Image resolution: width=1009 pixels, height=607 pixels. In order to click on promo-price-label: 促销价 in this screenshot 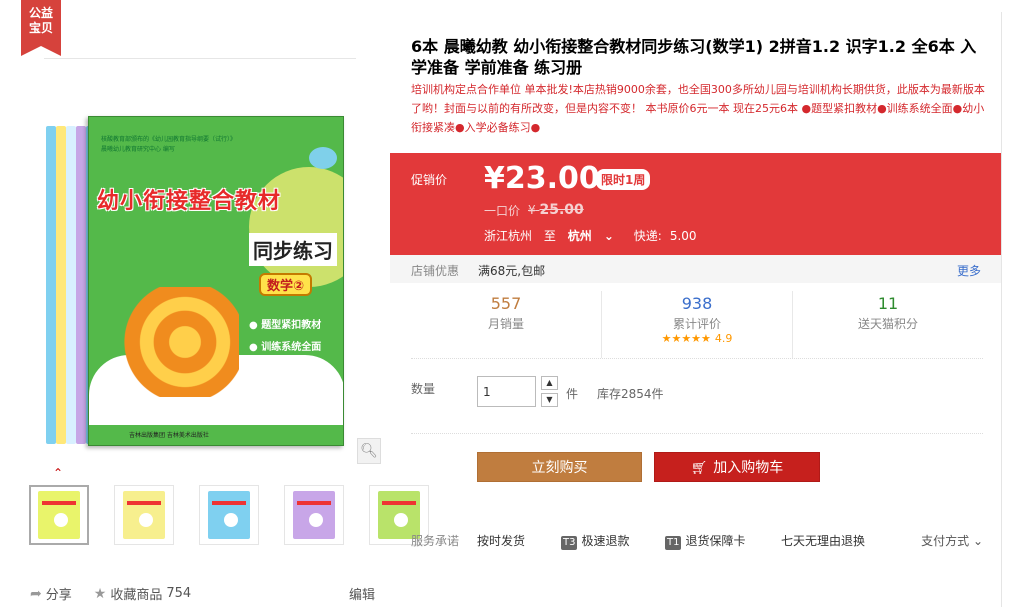, I will do `click(429, 180)`.